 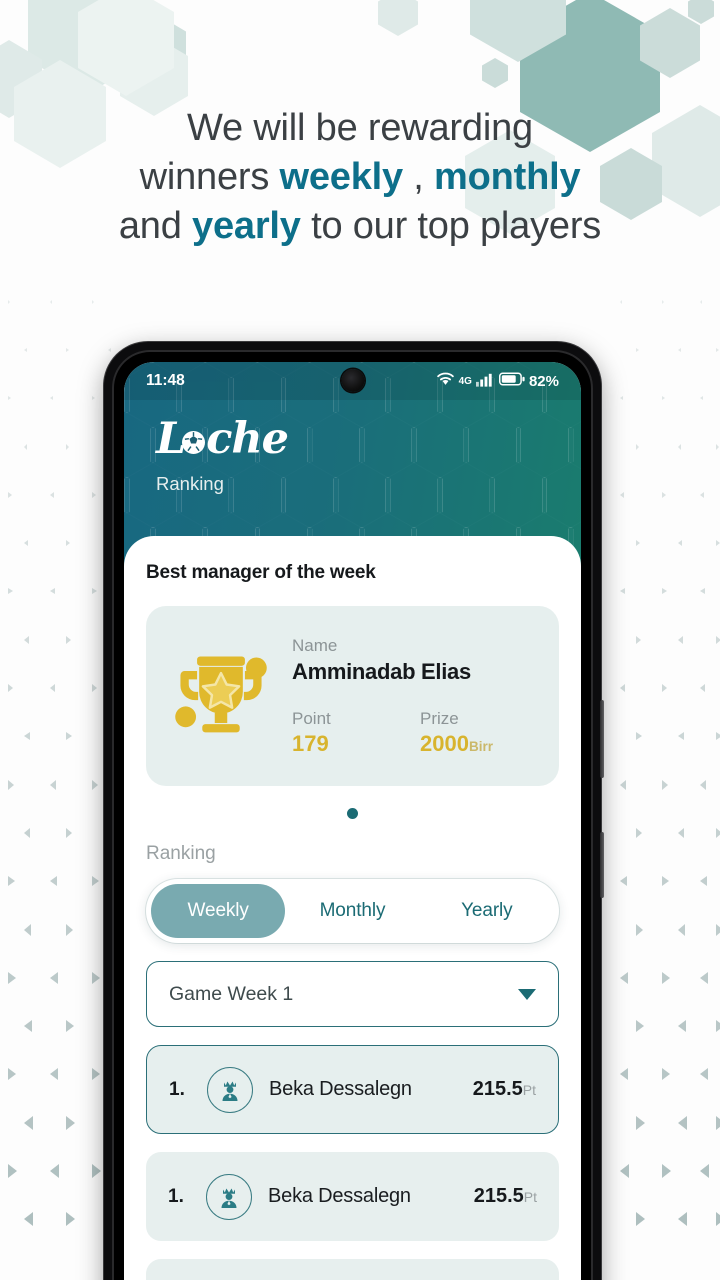 I want to click on headline-accent-monthly: monthly, so click(x=507, y=177).